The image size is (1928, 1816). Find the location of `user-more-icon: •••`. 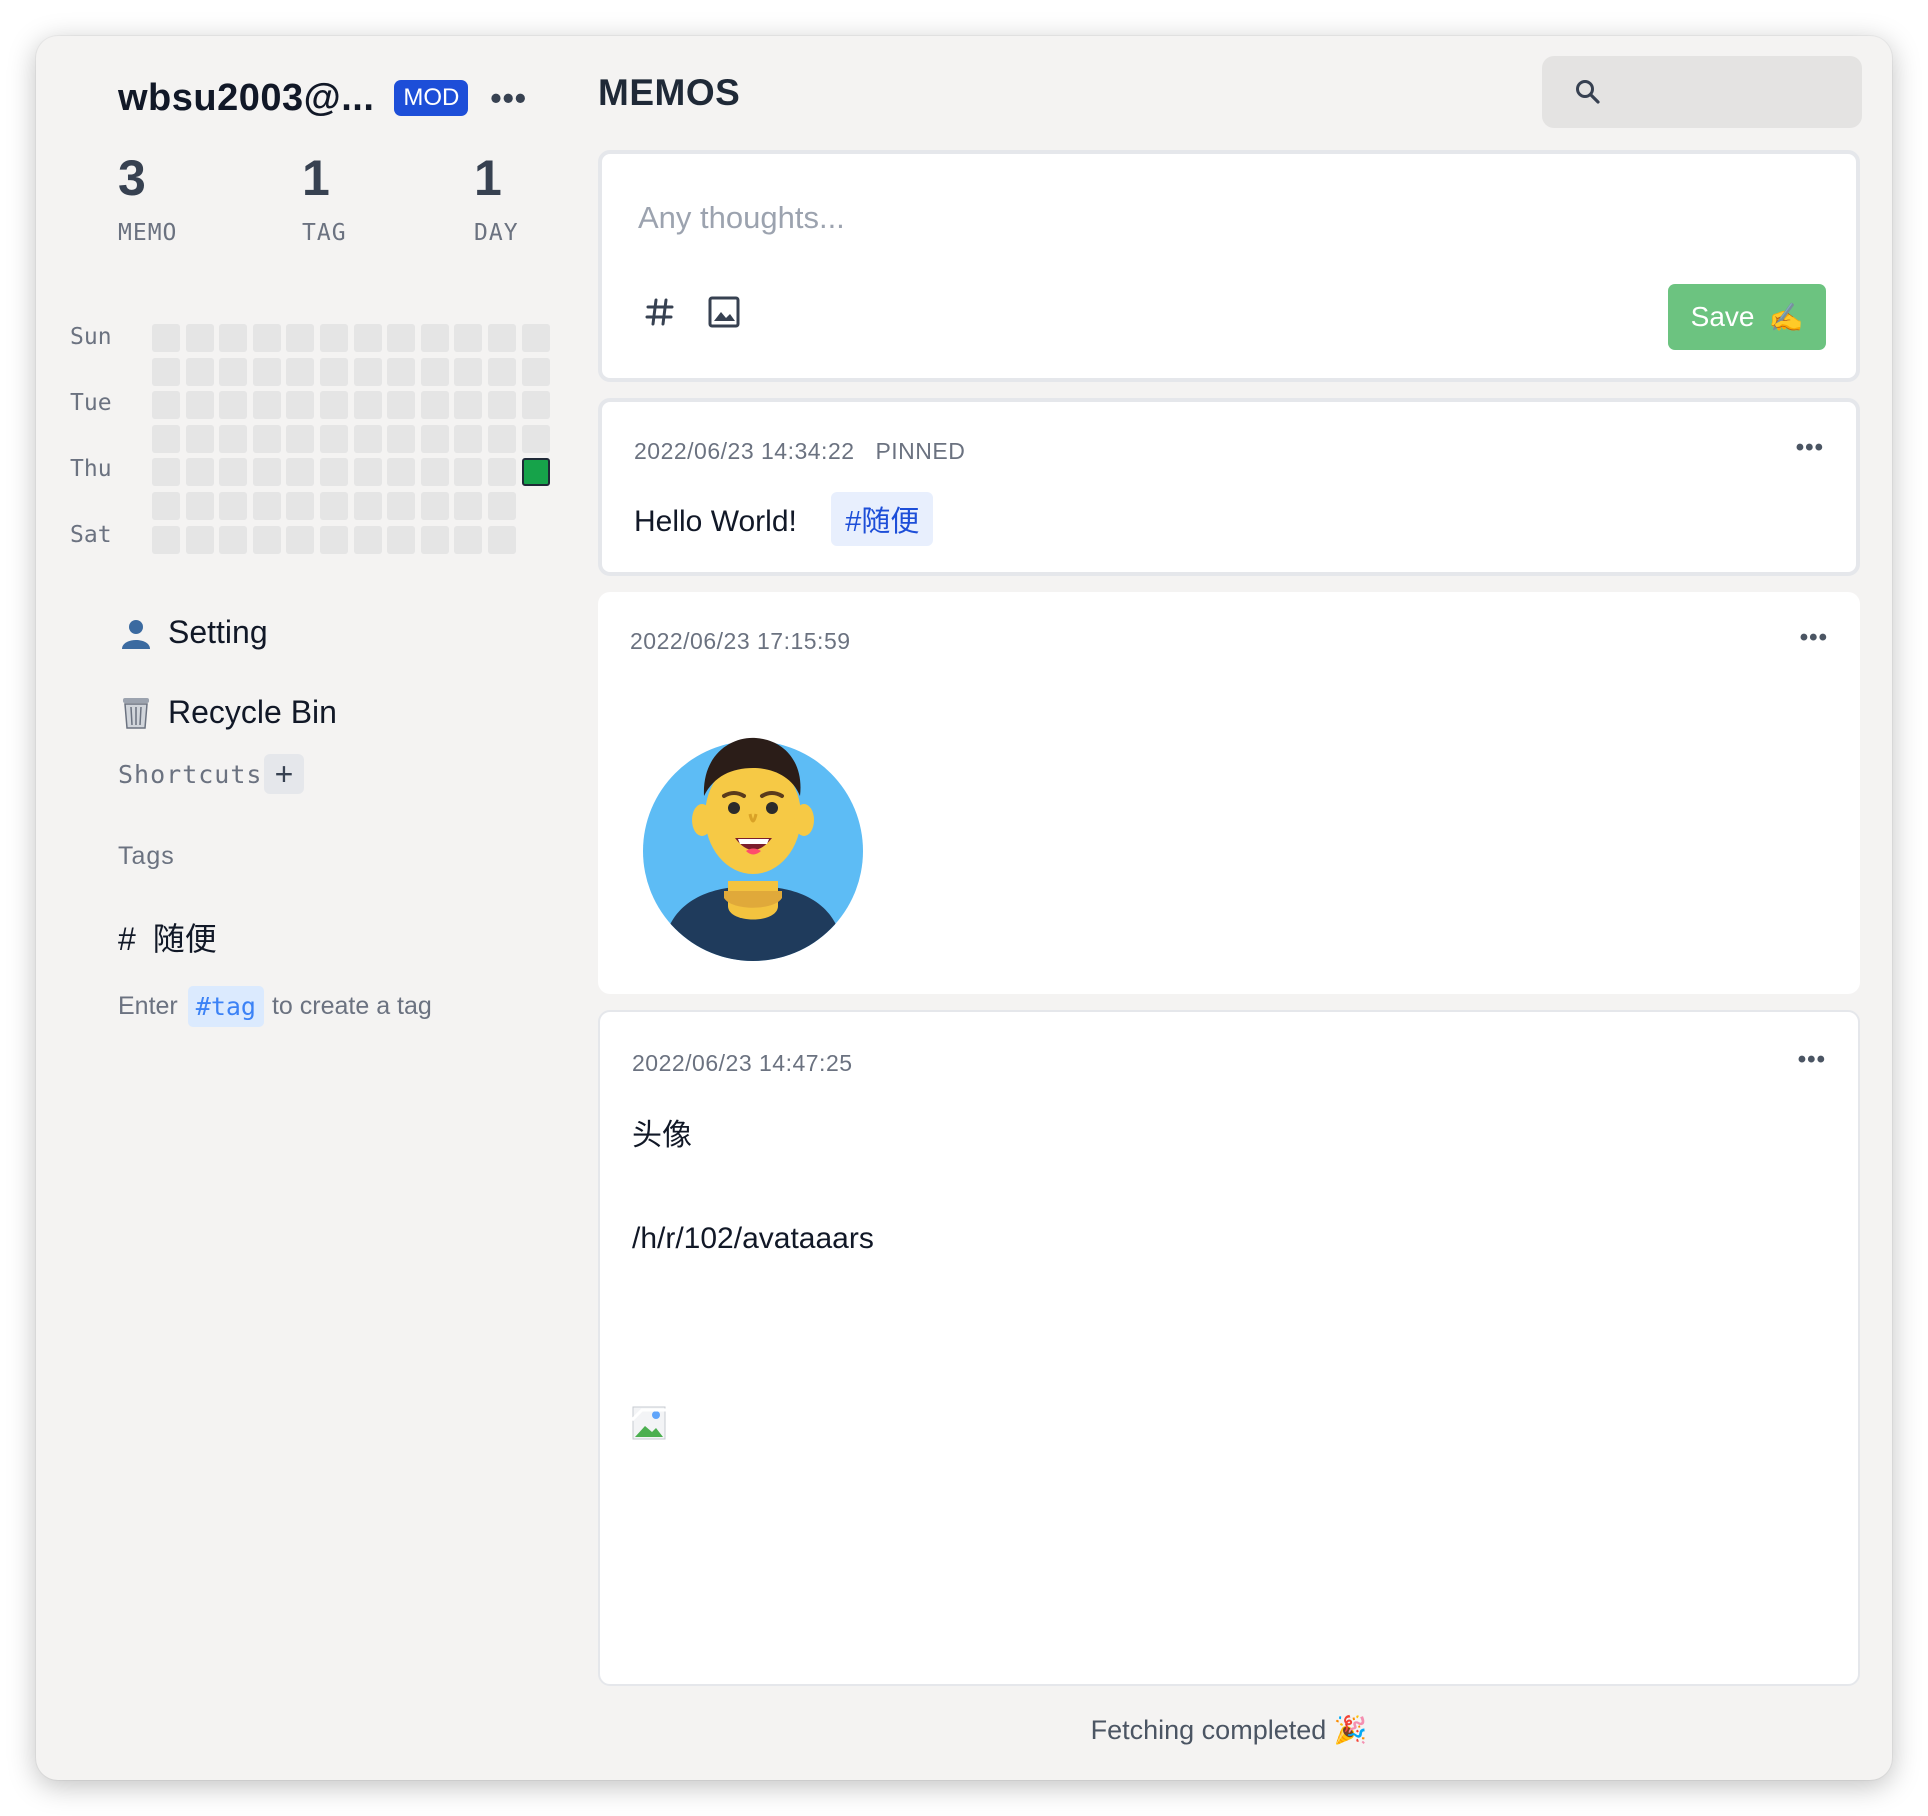

user-more-icon: ••• is located at coordinates (508, 98).